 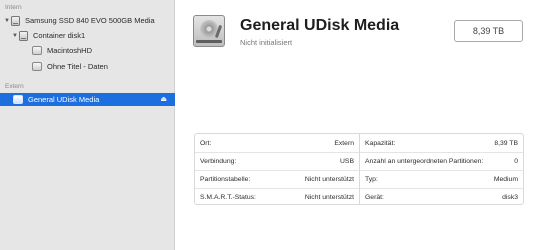 I want to click on device-status: Nicht initialisiert, so click(x=266, y=42).